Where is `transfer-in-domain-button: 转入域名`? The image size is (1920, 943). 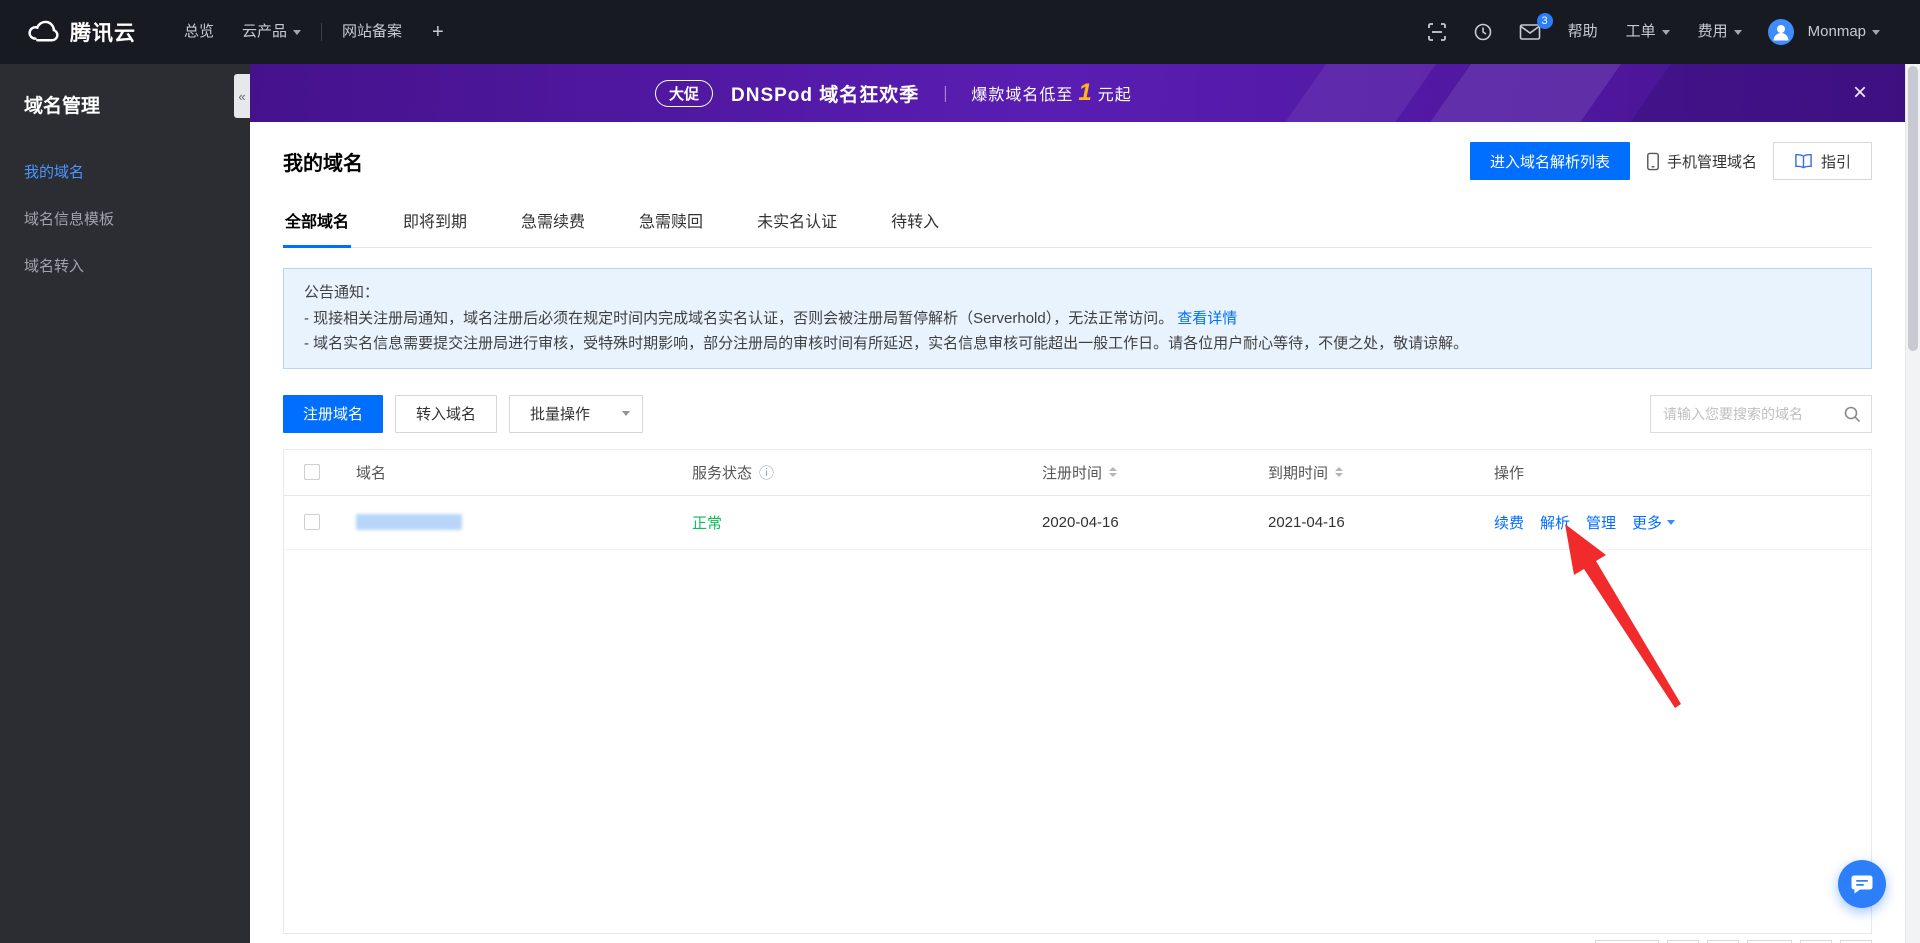 transfer-in-domain-button: 转入域名 is located at coordinates (446, 413).